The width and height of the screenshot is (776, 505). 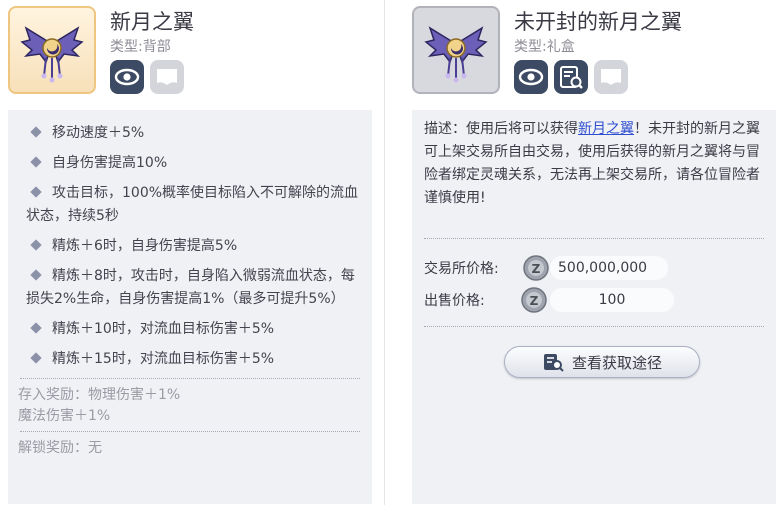 I want to click on exchange-price-value: 500,000,000, so click(x=609, y=268).